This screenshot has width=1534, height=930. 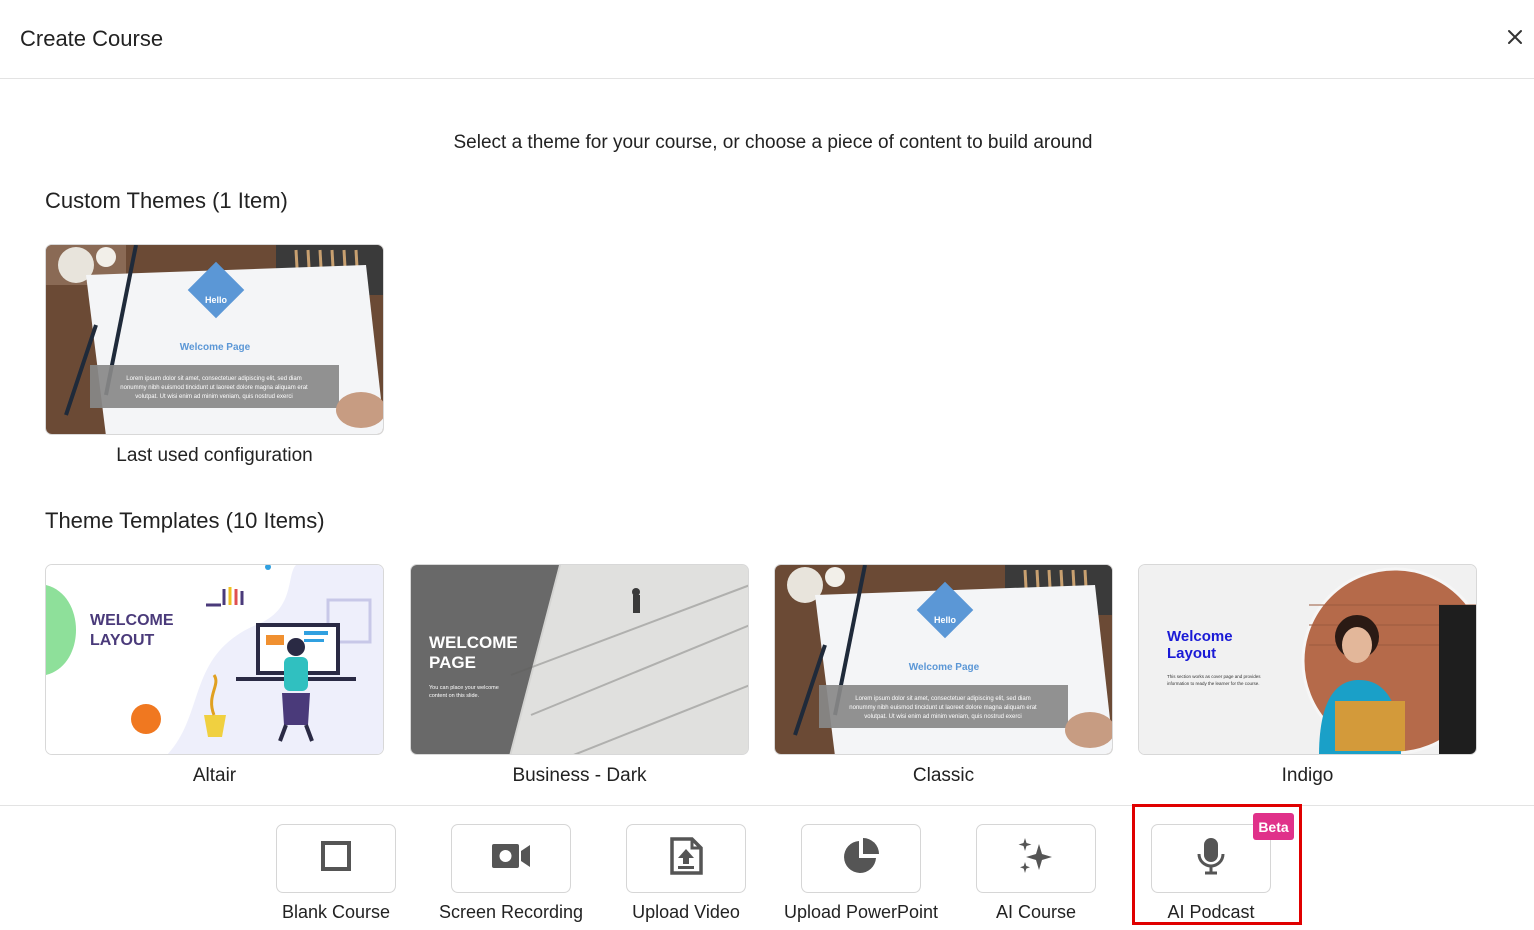 What do you see at coordinates (767, 39) in the screenshot?
I see `dialog-header: Create Course` at bounding box center [767, 39].